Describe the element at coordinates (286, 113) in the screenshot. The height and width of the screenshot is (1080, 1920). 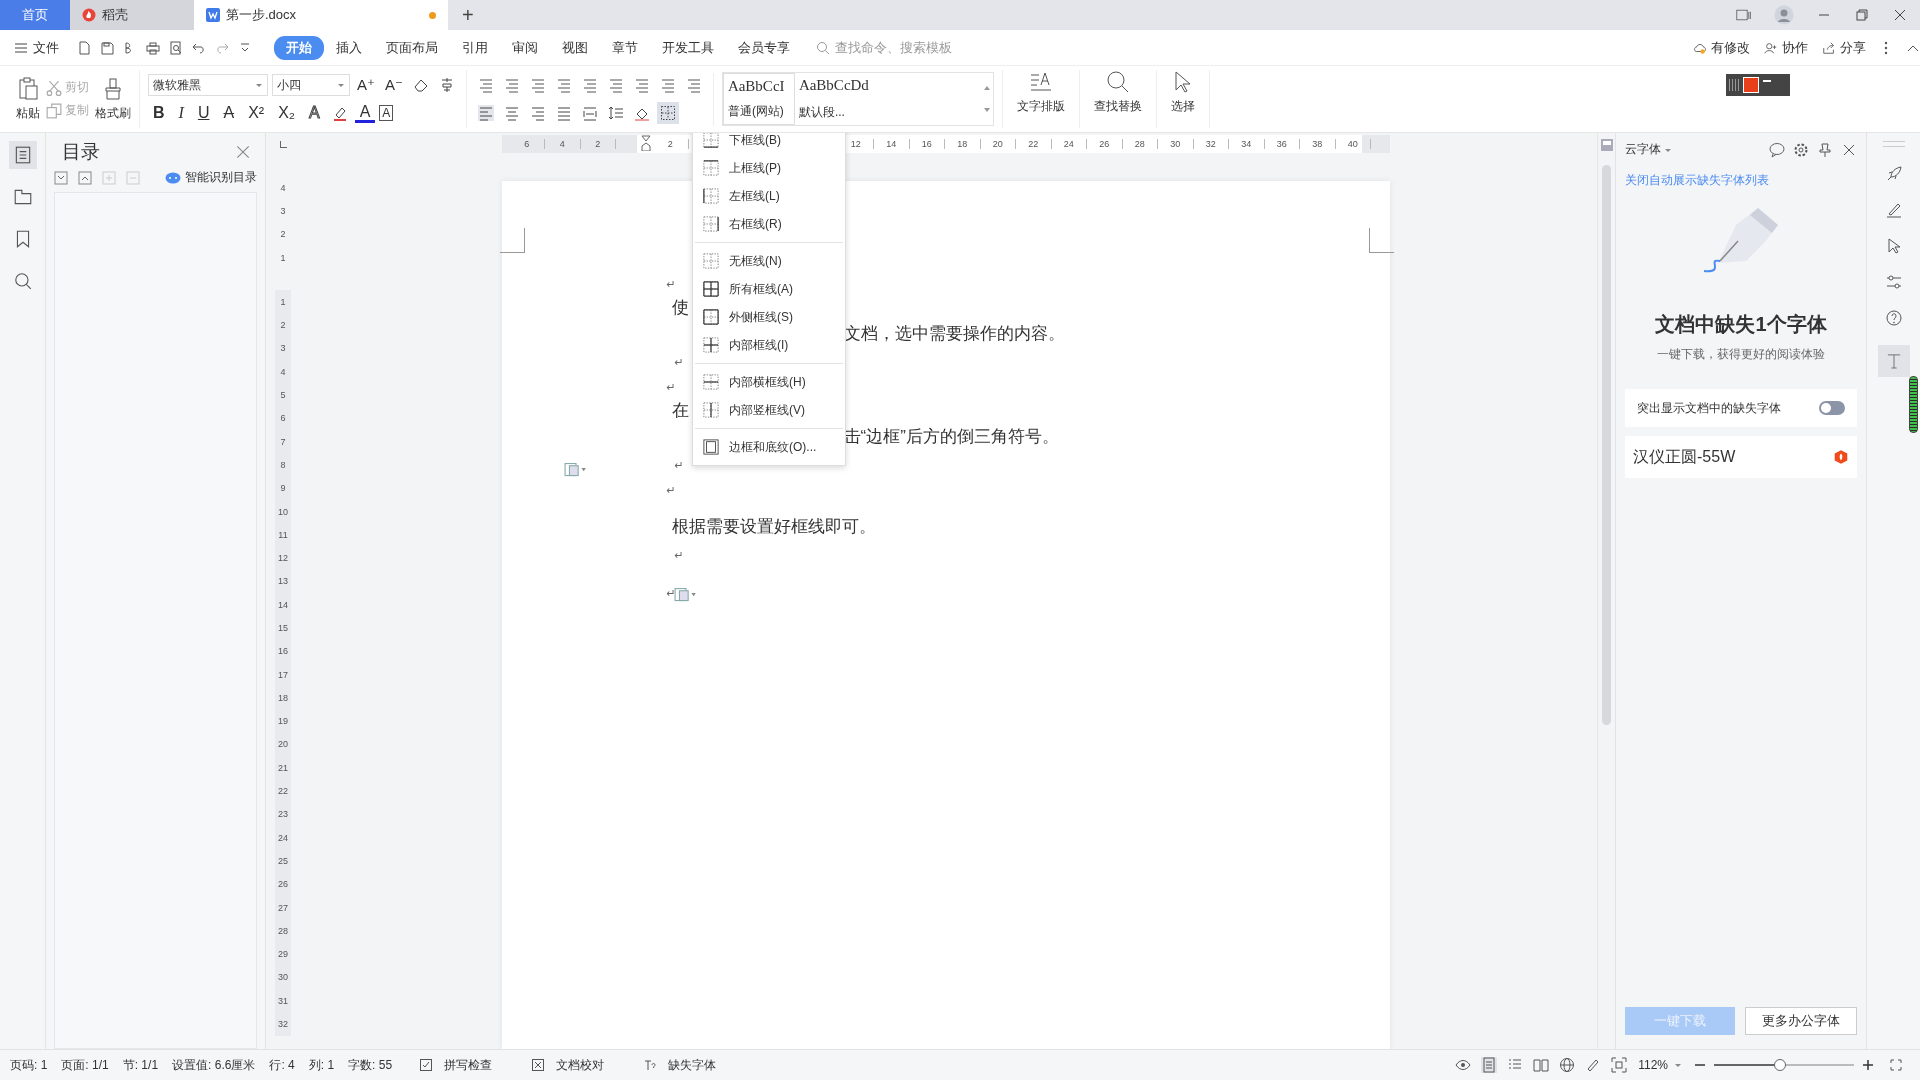
I see `format-button: X₂` at that location.